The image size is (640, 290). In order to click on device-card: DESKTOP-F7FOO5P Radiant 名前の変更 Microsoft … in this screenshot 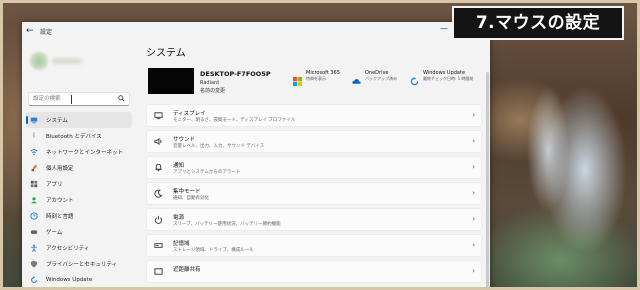, I will do `click(314, 81)`.